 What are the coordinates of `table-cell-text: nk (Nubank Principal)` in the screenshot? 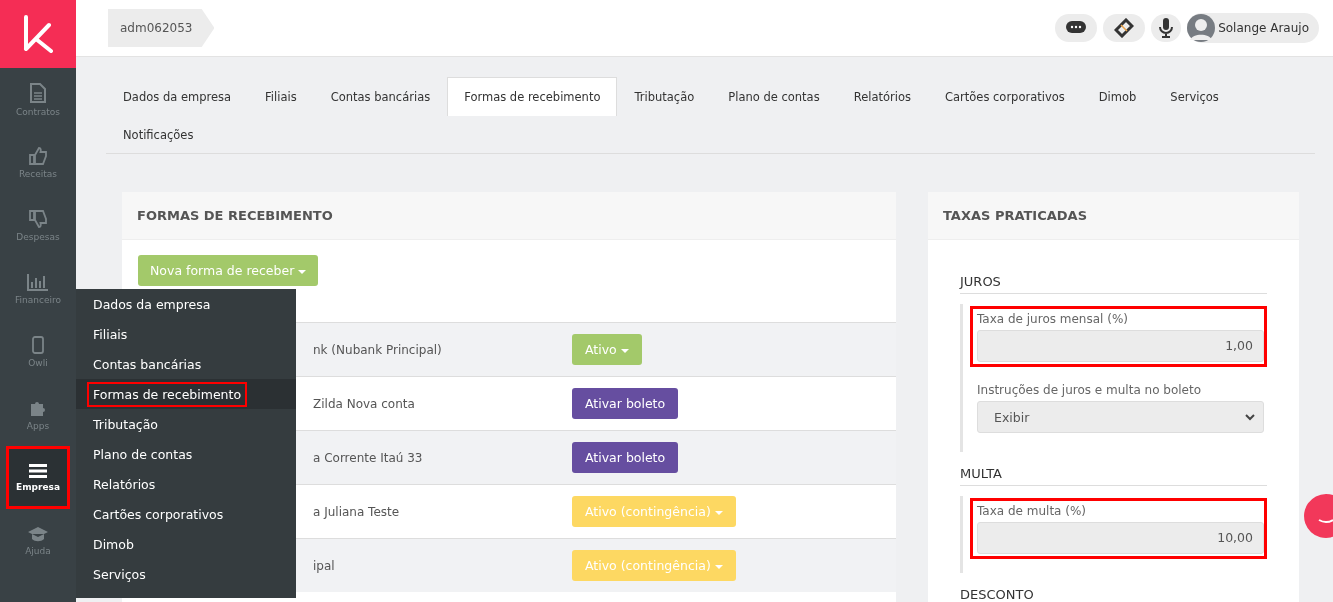 It's located at (378, 349).